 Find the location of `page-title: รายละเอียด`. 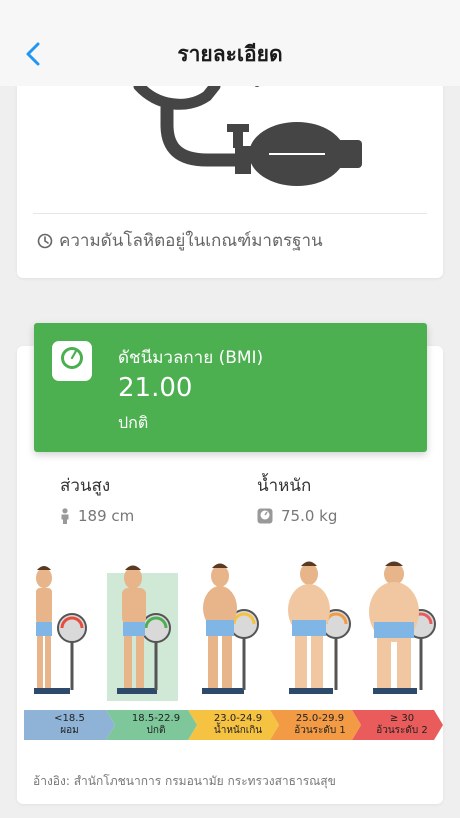

page-title: รายละเอียด is located at coordinates (230, 54).